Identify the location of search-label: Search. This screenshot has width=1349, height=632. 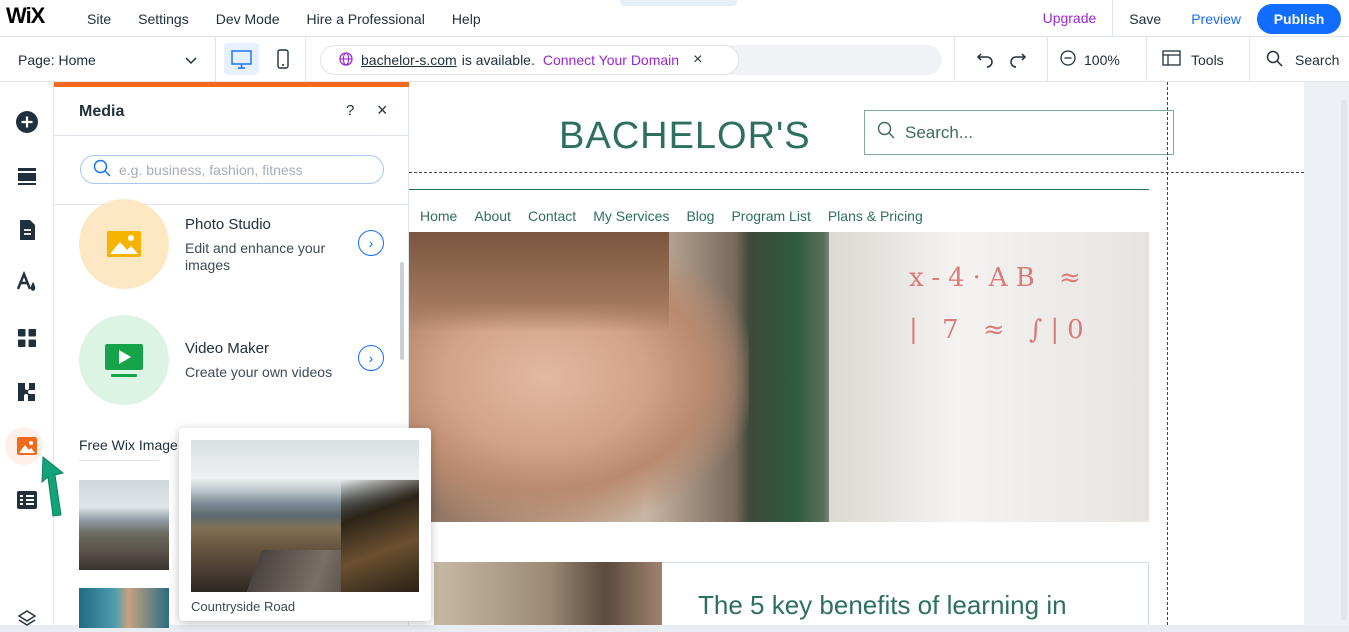
(1317, 59).